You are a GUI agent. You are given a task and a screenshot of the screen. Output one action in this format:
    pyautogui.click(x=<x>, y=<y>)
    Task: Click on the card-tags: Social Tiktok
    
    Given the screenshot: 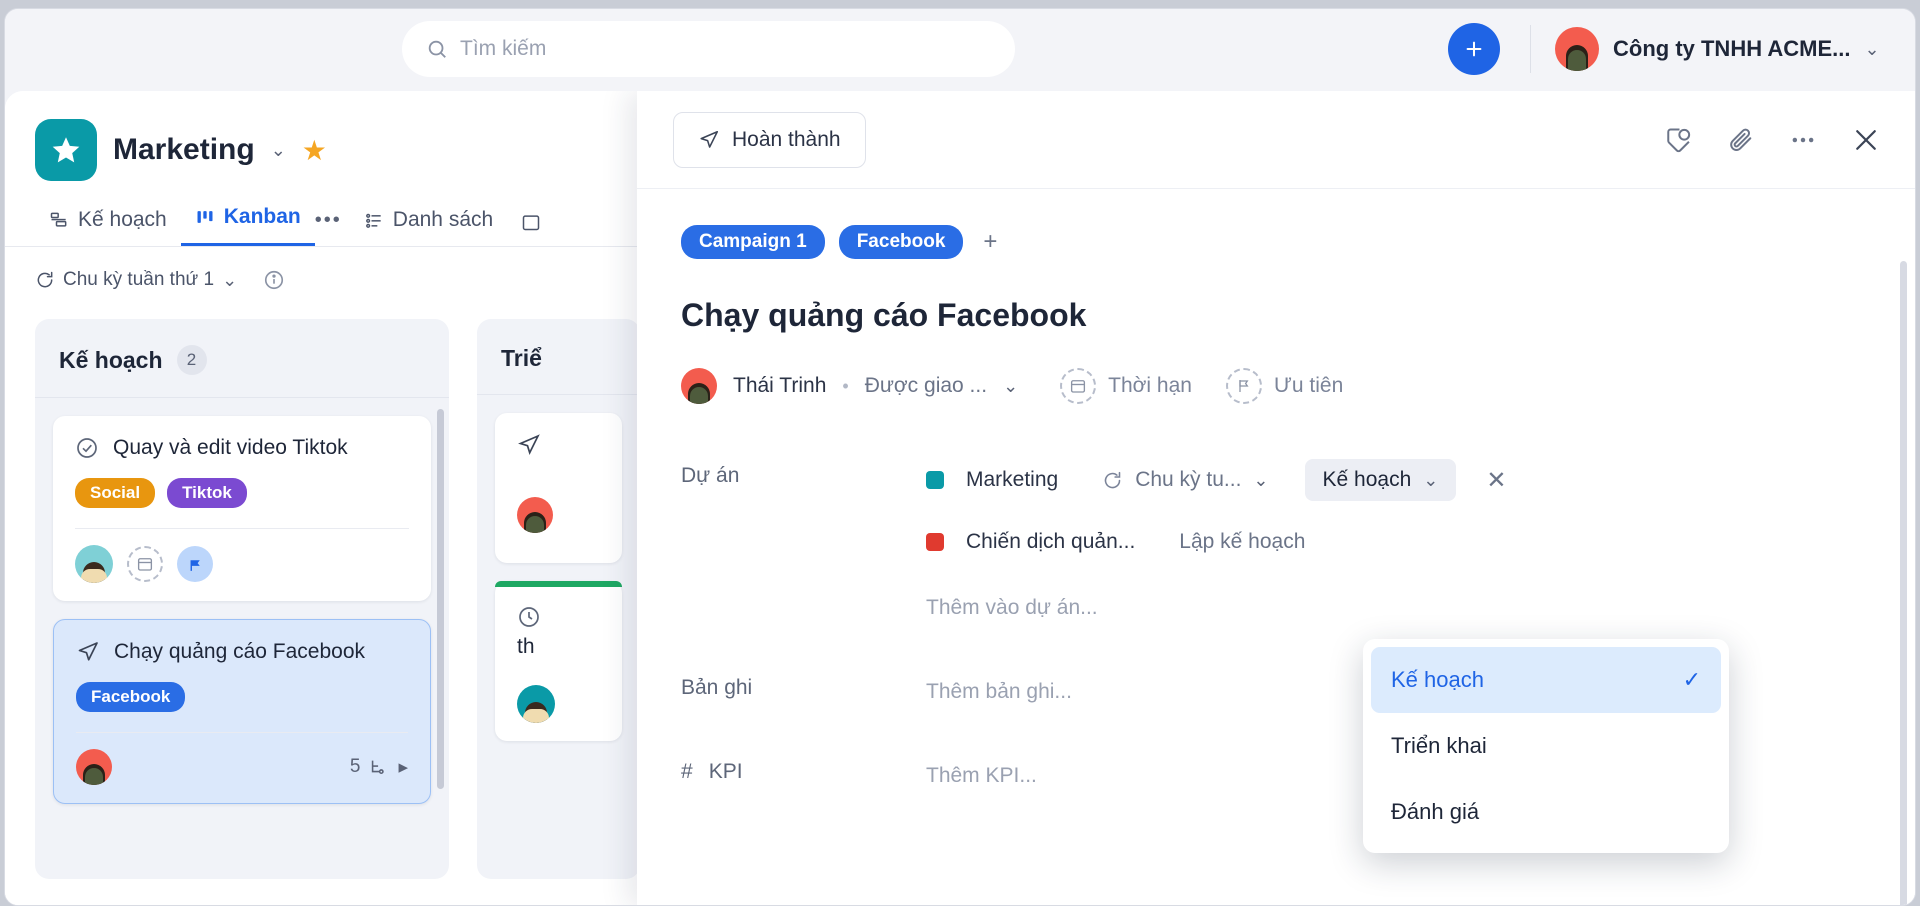 What is the action you would take?
    pyautogui.click(x=242, y=493)
    